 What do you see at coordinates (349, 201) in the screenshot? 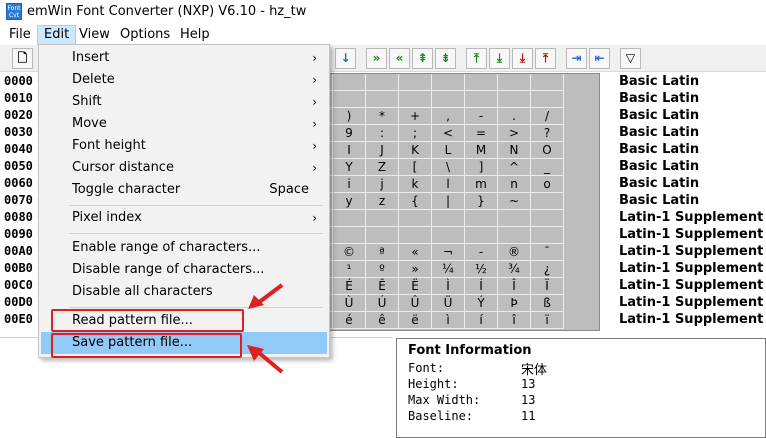
I see `character-cell: y` at bounding box center [349, 201].